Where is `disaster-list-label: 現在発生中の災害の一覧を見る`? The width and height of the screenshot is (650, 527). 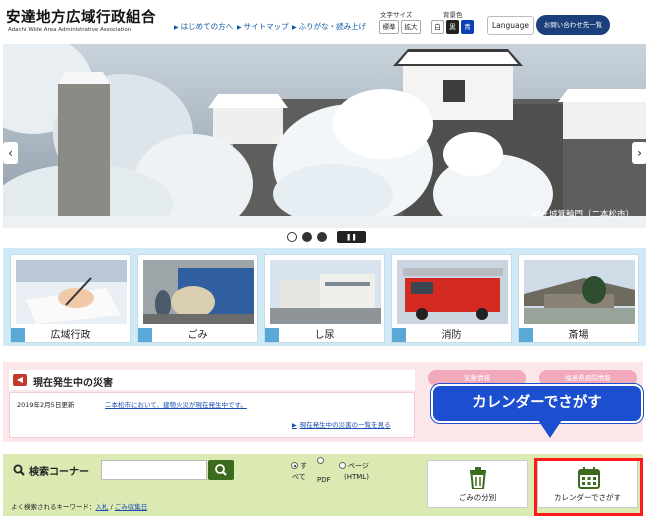
disaster-list-label: 現在発生中の災害の一覧を見る is located at coordinates (345, 425).